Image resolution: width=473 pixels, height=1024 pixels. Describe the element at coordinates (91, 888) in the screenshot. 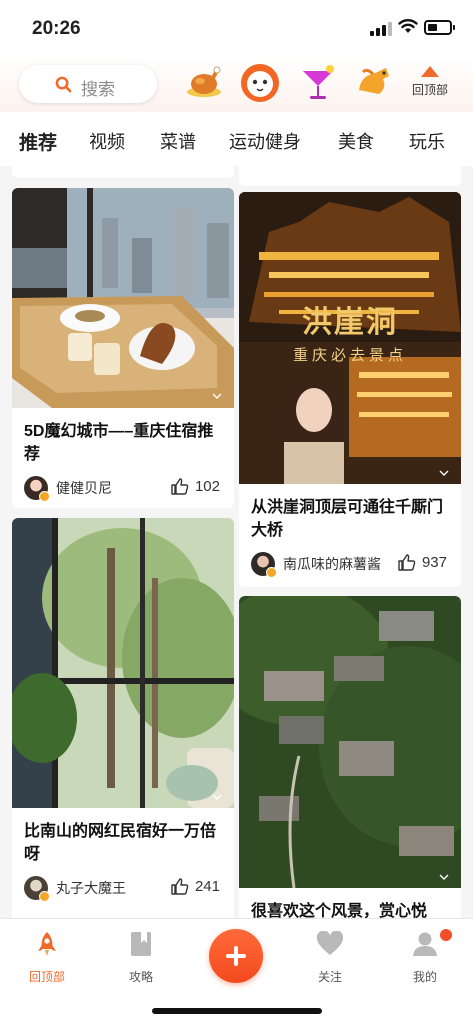

I see `author-name: 丸子大魔王` at that location.